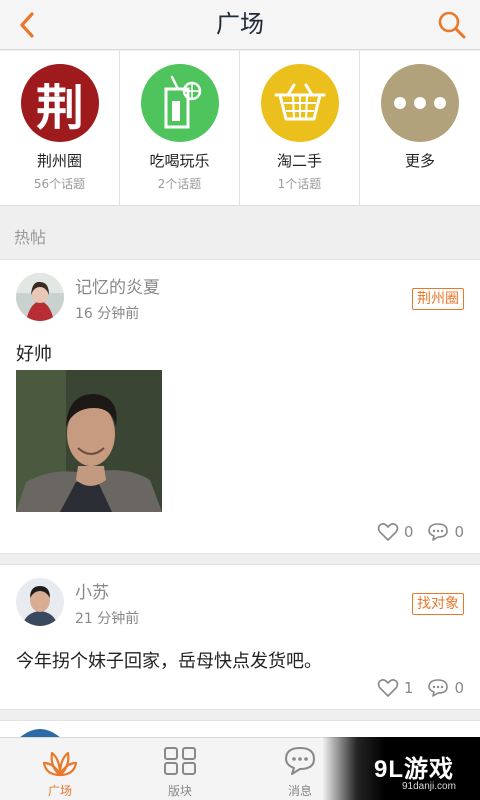 Image resolution: width=480 pixels, height=800 pixels. What do you see at coordinates (414, 769) in the screenshot?
I see `watermark-main-text: 9L游戏` at bounding box center [414, 769].